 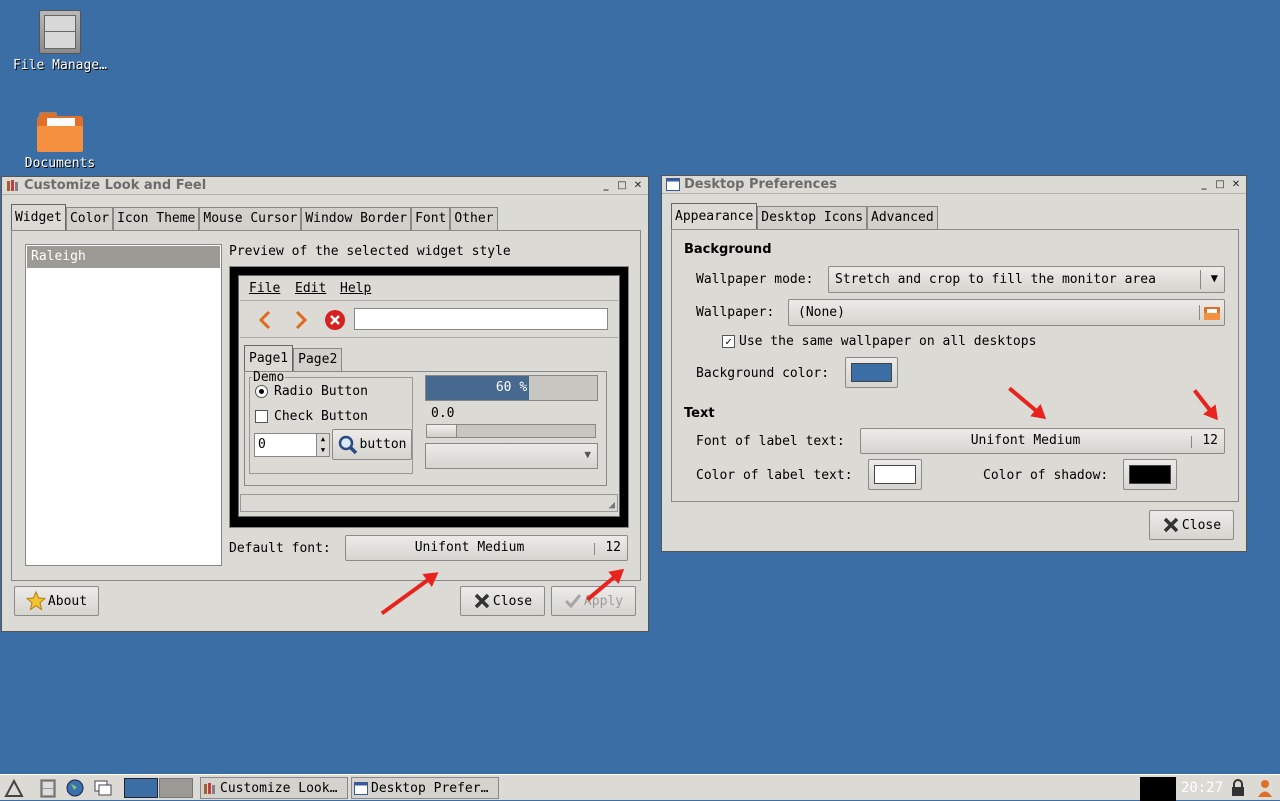 I want to click on preview-label: Preview of the selected widget style, so click(x=370, y=251).